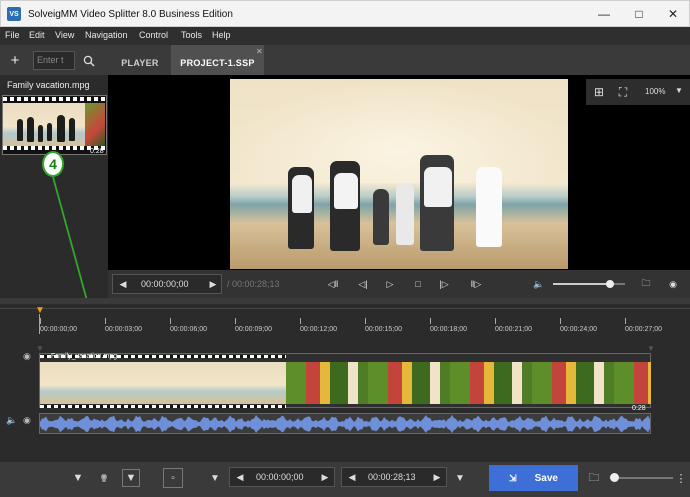  Describe the element at coordinates (651, 348) in the screenshot. I see `track-end-marker-icon: ▼` at that location.